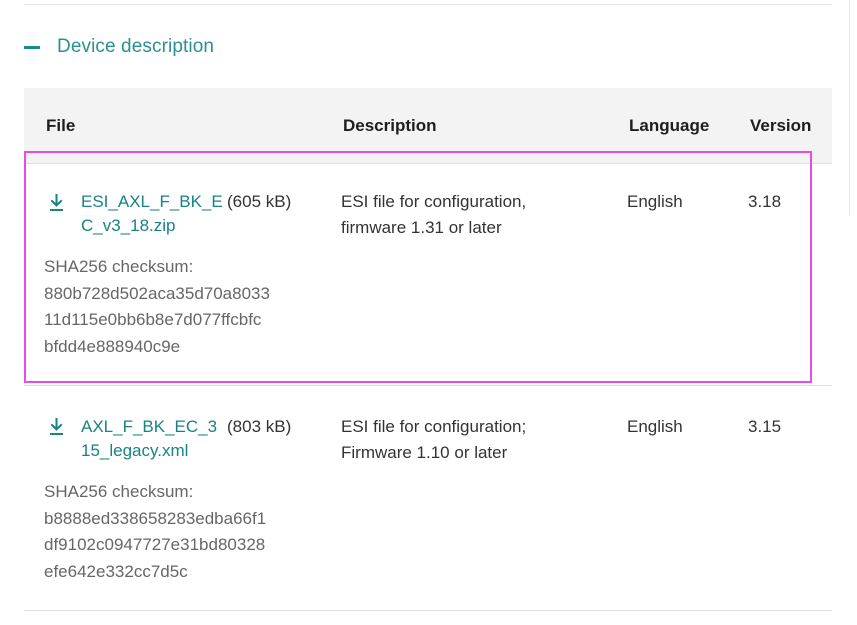 The image size is (857, 625). What do you see at coordinates (259, 201) in the screenshot?
I see `file-size: (605 kB)` at bounding box center [259, 201].